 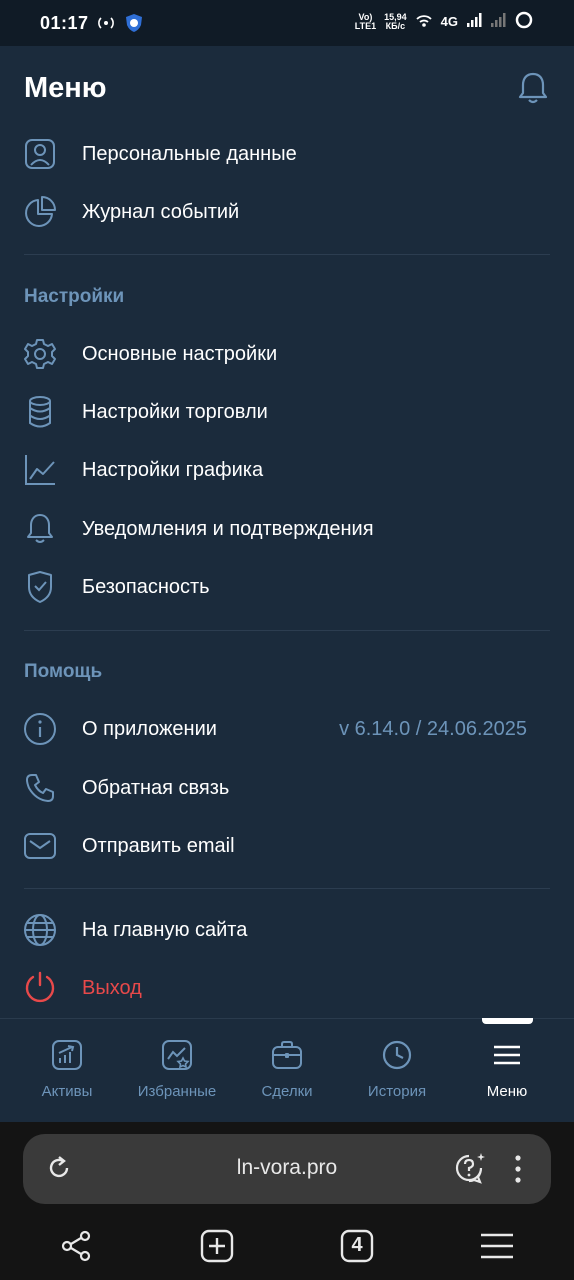 What do you see at coordinates (507, 1055) in the screenshot?
I see `hamburger-icon` at bounding box center [507, 1055].